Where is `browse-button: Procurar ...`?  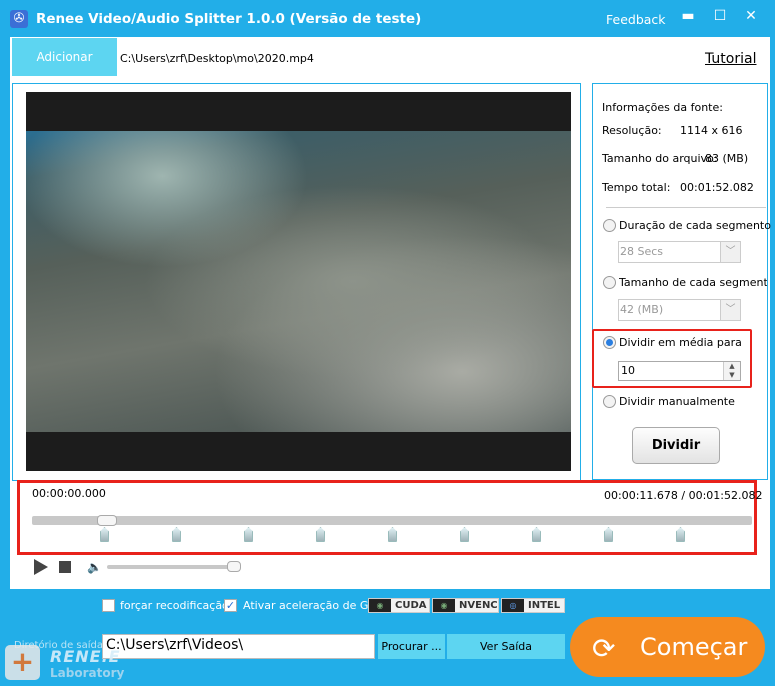 browse-button: Procurar ... is located at coordinates (411, 646).